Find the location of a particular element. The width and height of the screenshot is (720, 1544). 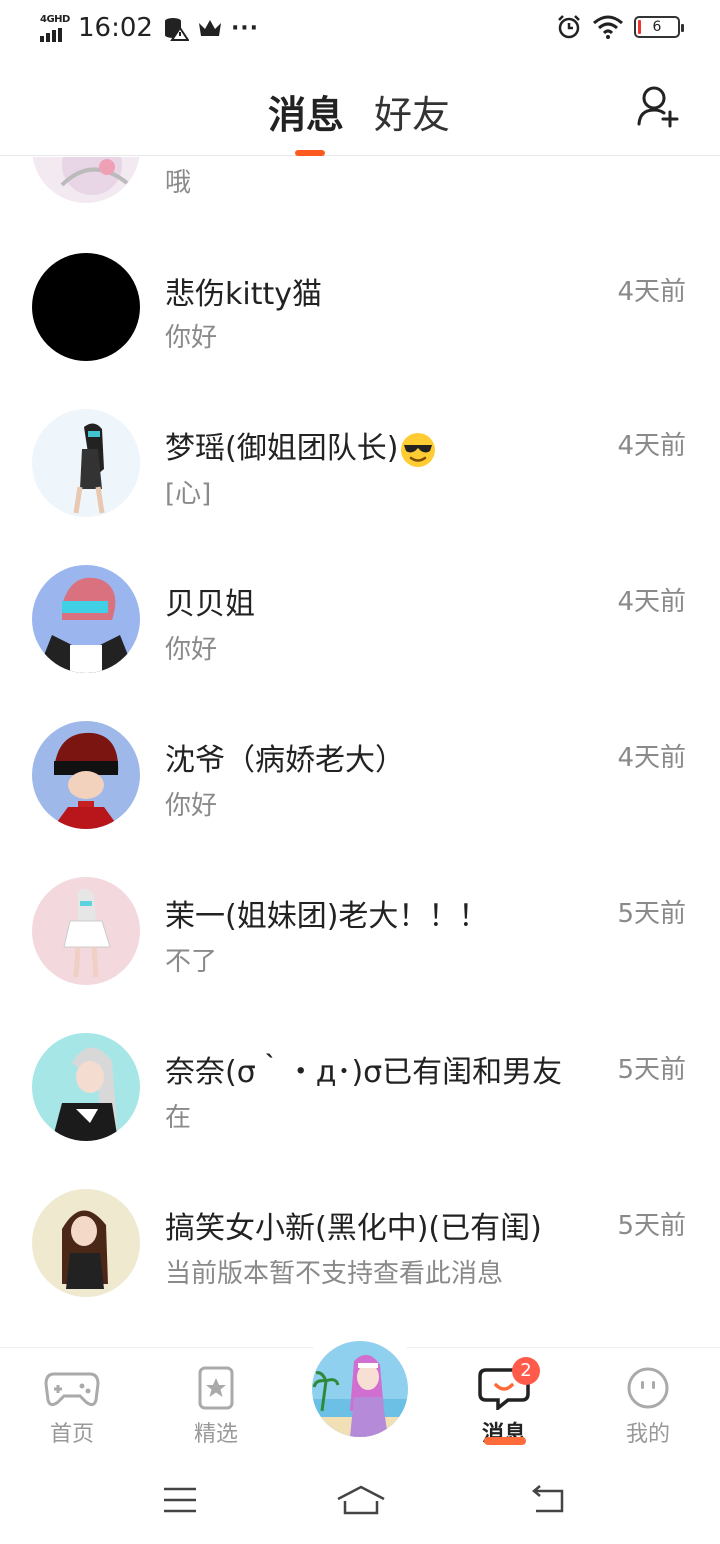

contact-name: 梦瑶(御姐团队长) is located at coordinates (300, 445).